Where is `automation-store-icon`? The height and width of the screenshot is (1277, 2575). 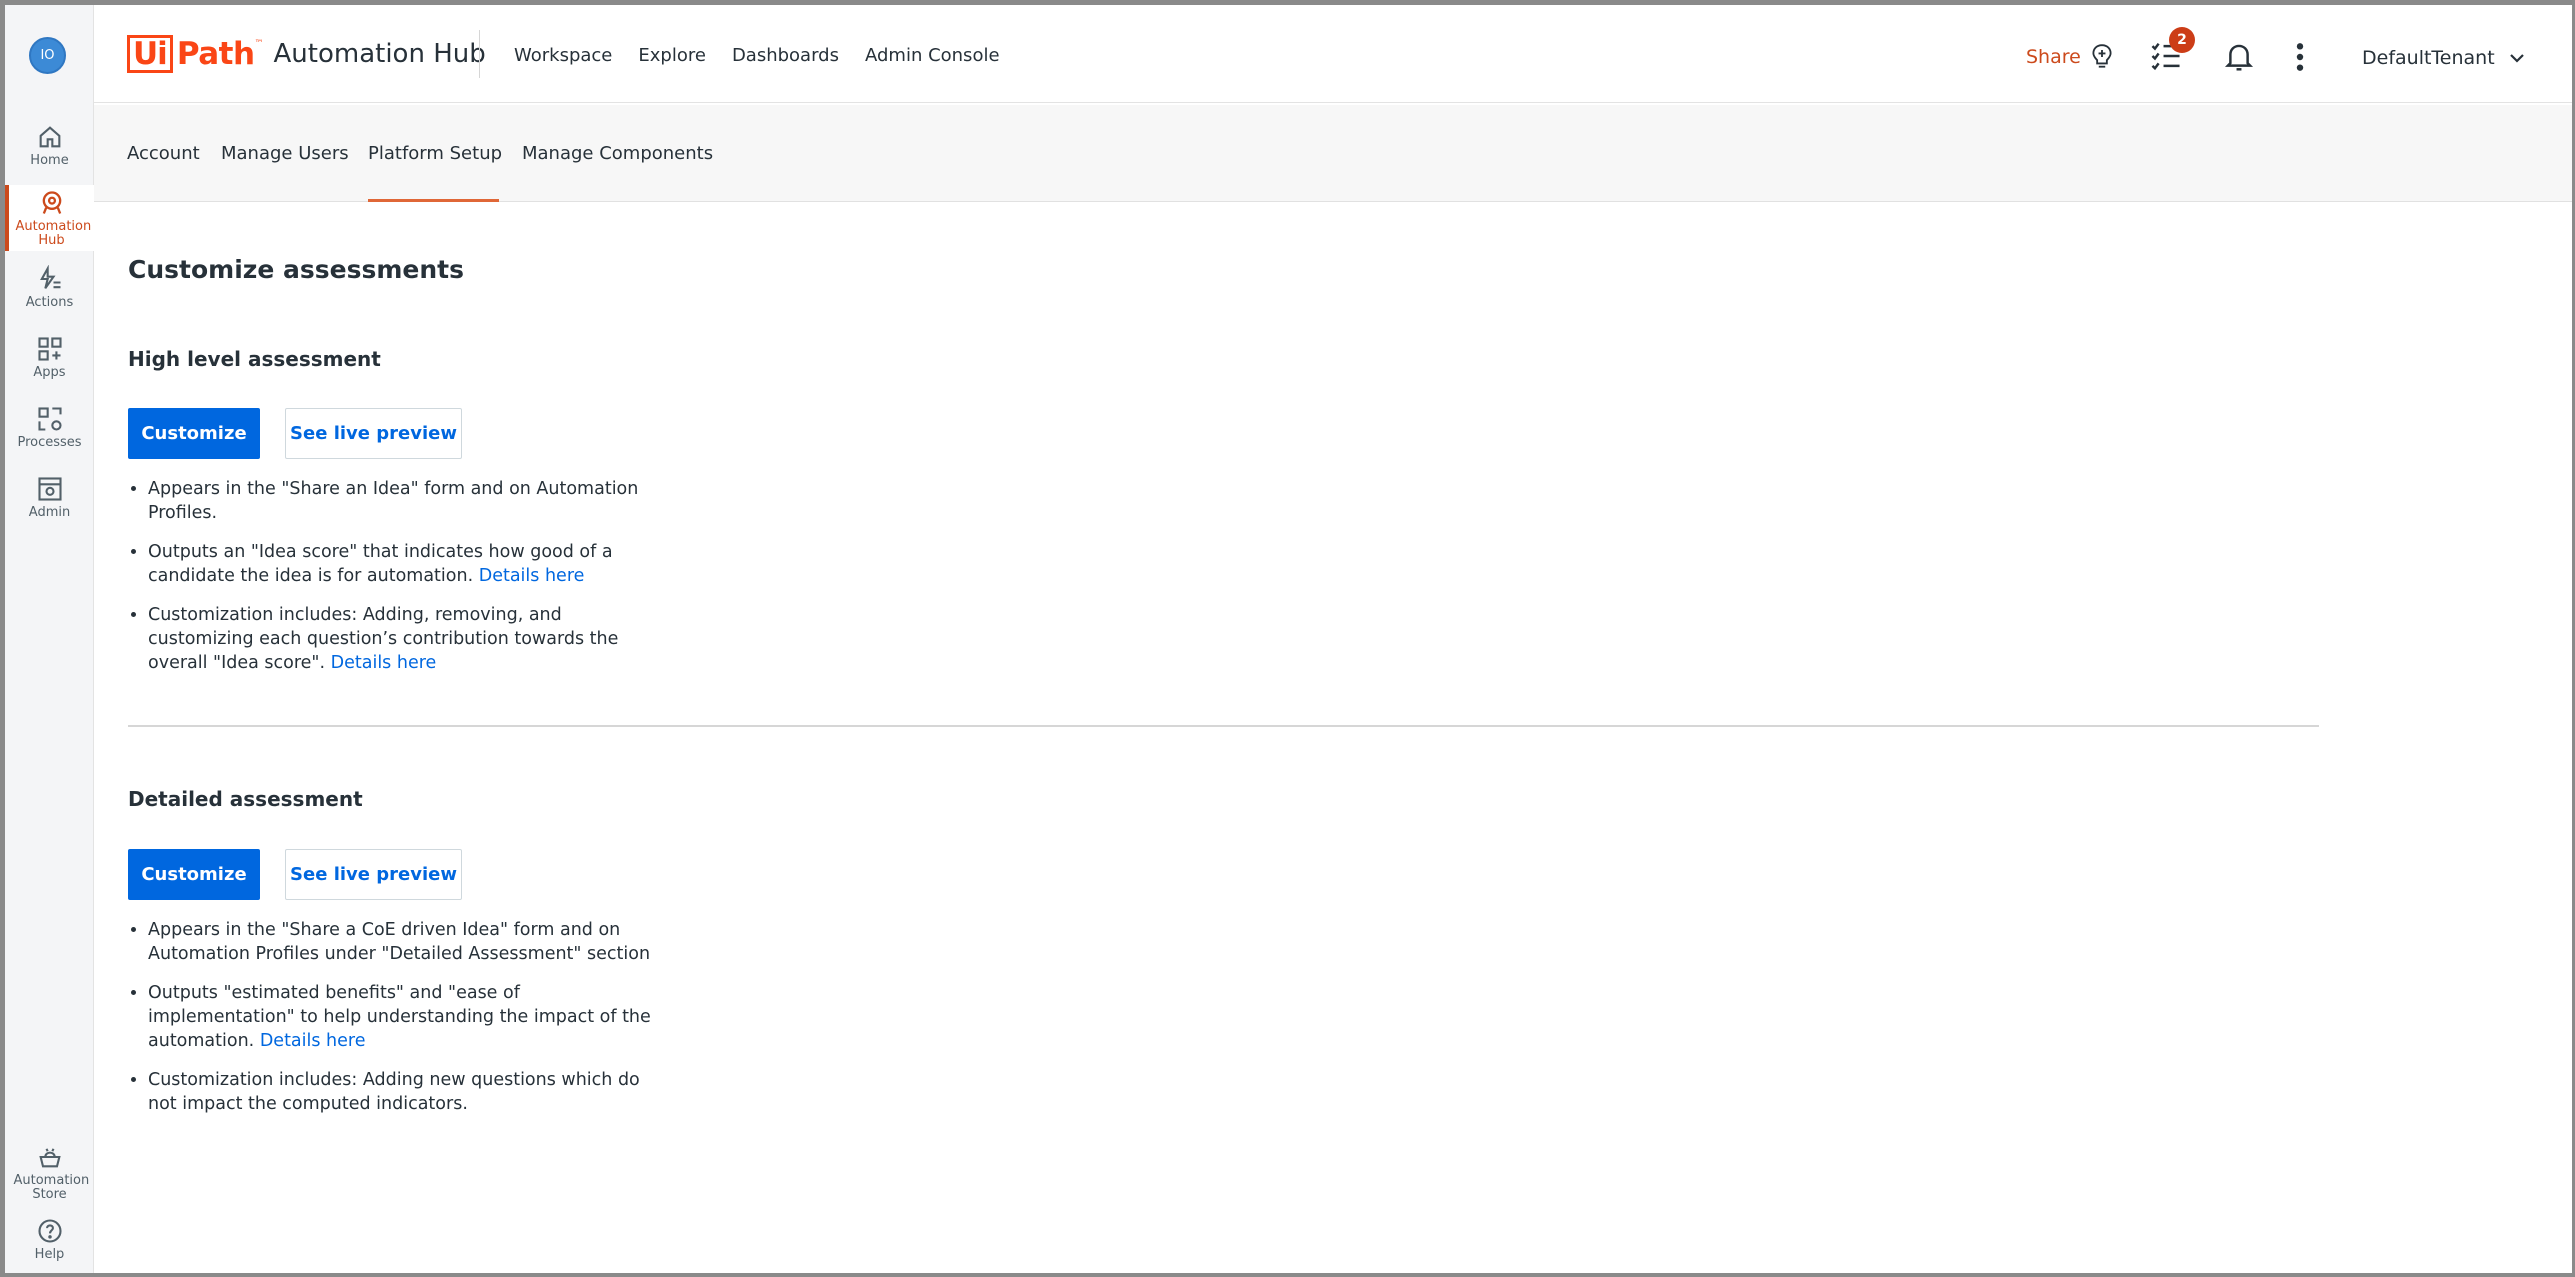 automation-store-icon is located at coordinates (49, 1158).